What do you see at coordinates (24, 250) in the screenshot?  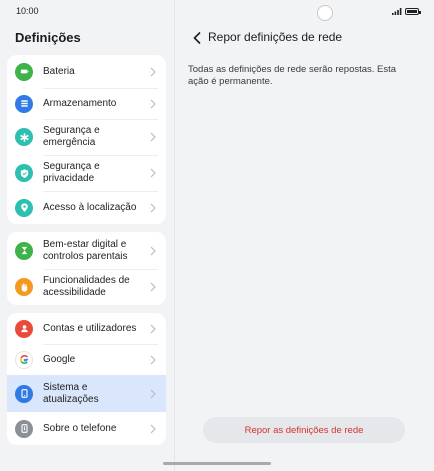 I see `hourglass-icon` at bounding box center [24, 250].